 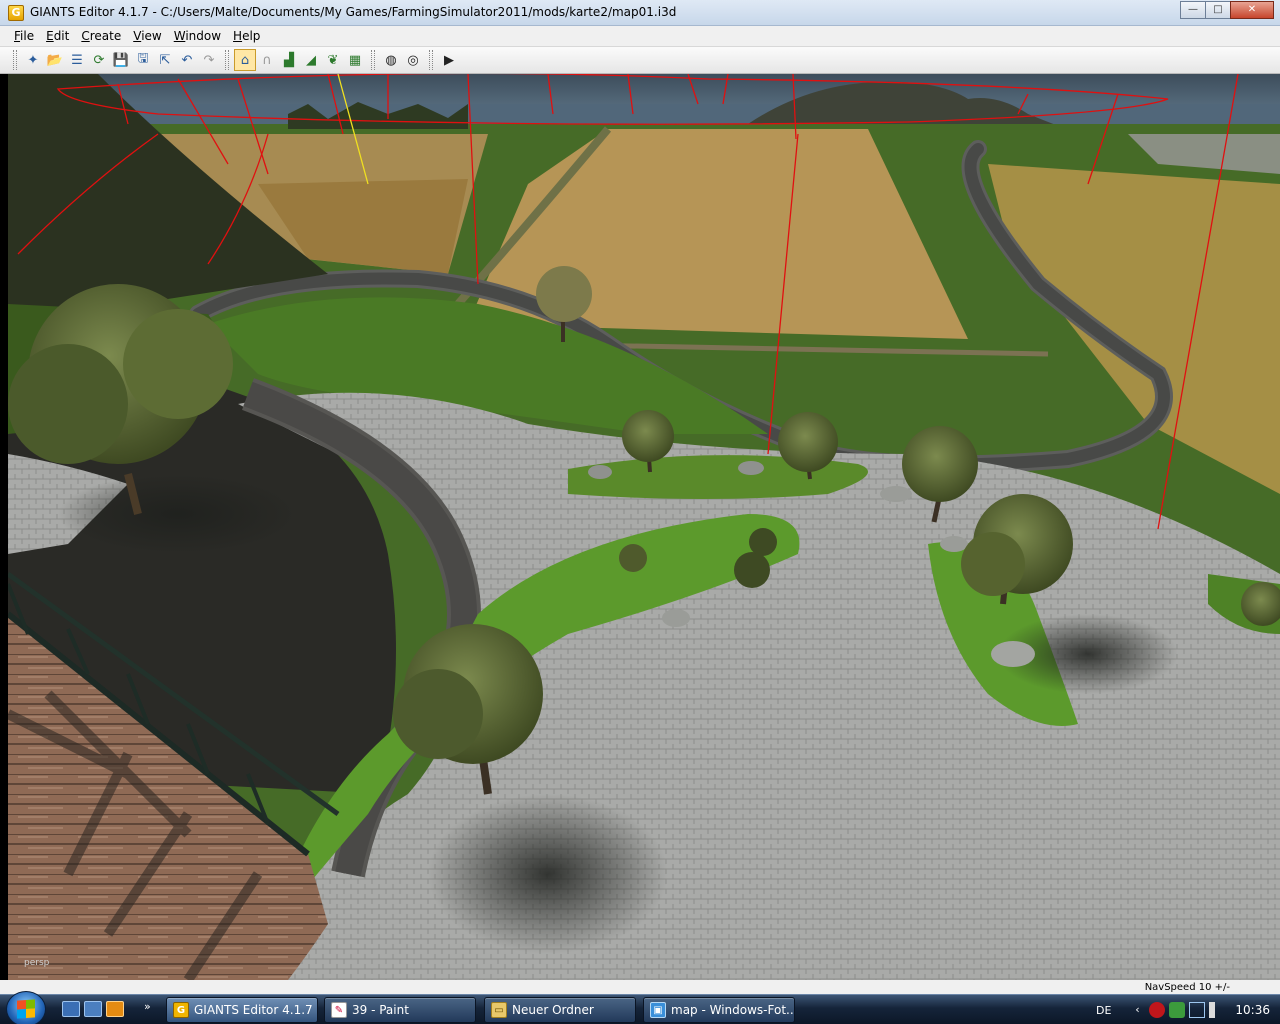 I want to click on menu-window: Window, so click(x=197, y=36).